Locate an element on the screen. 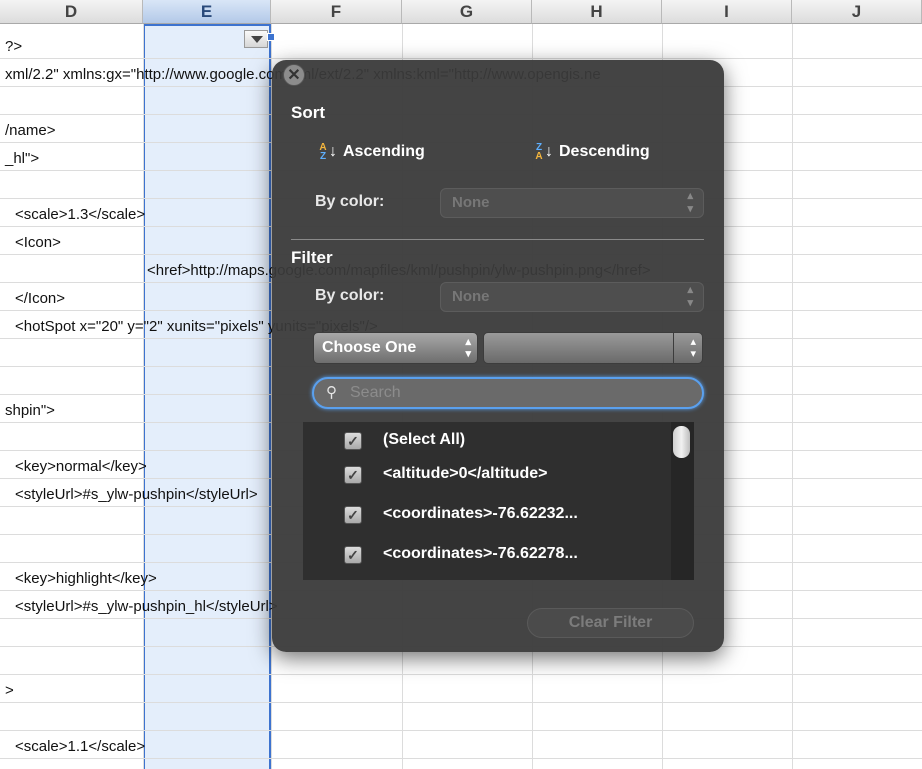 The width and height of the screenshot is (922, 769). cell-text: <key>highlight</key> is located at coordinates (86, 579).